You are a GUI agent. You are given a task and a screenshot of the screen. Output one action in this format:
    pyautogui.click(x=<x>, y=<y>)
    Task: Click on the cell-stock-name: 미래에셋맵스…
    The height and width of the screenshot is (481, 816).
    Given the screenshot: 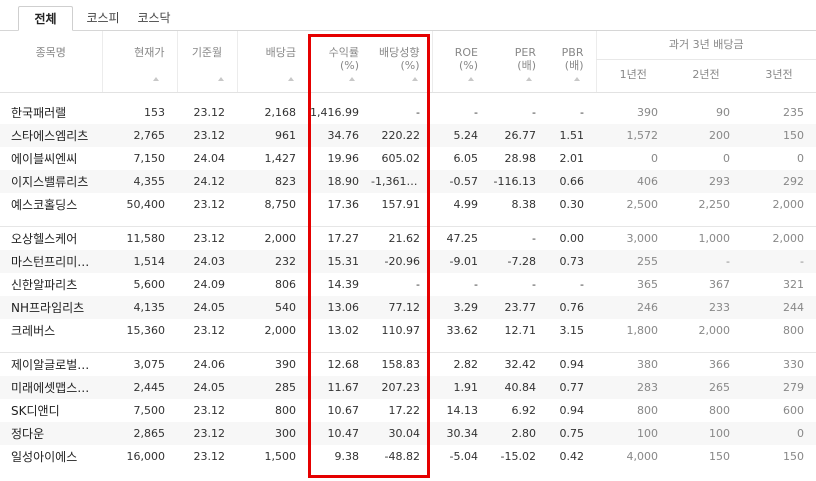 What is the action you would take?
    pyautogui.click(x=51, y=387)
    